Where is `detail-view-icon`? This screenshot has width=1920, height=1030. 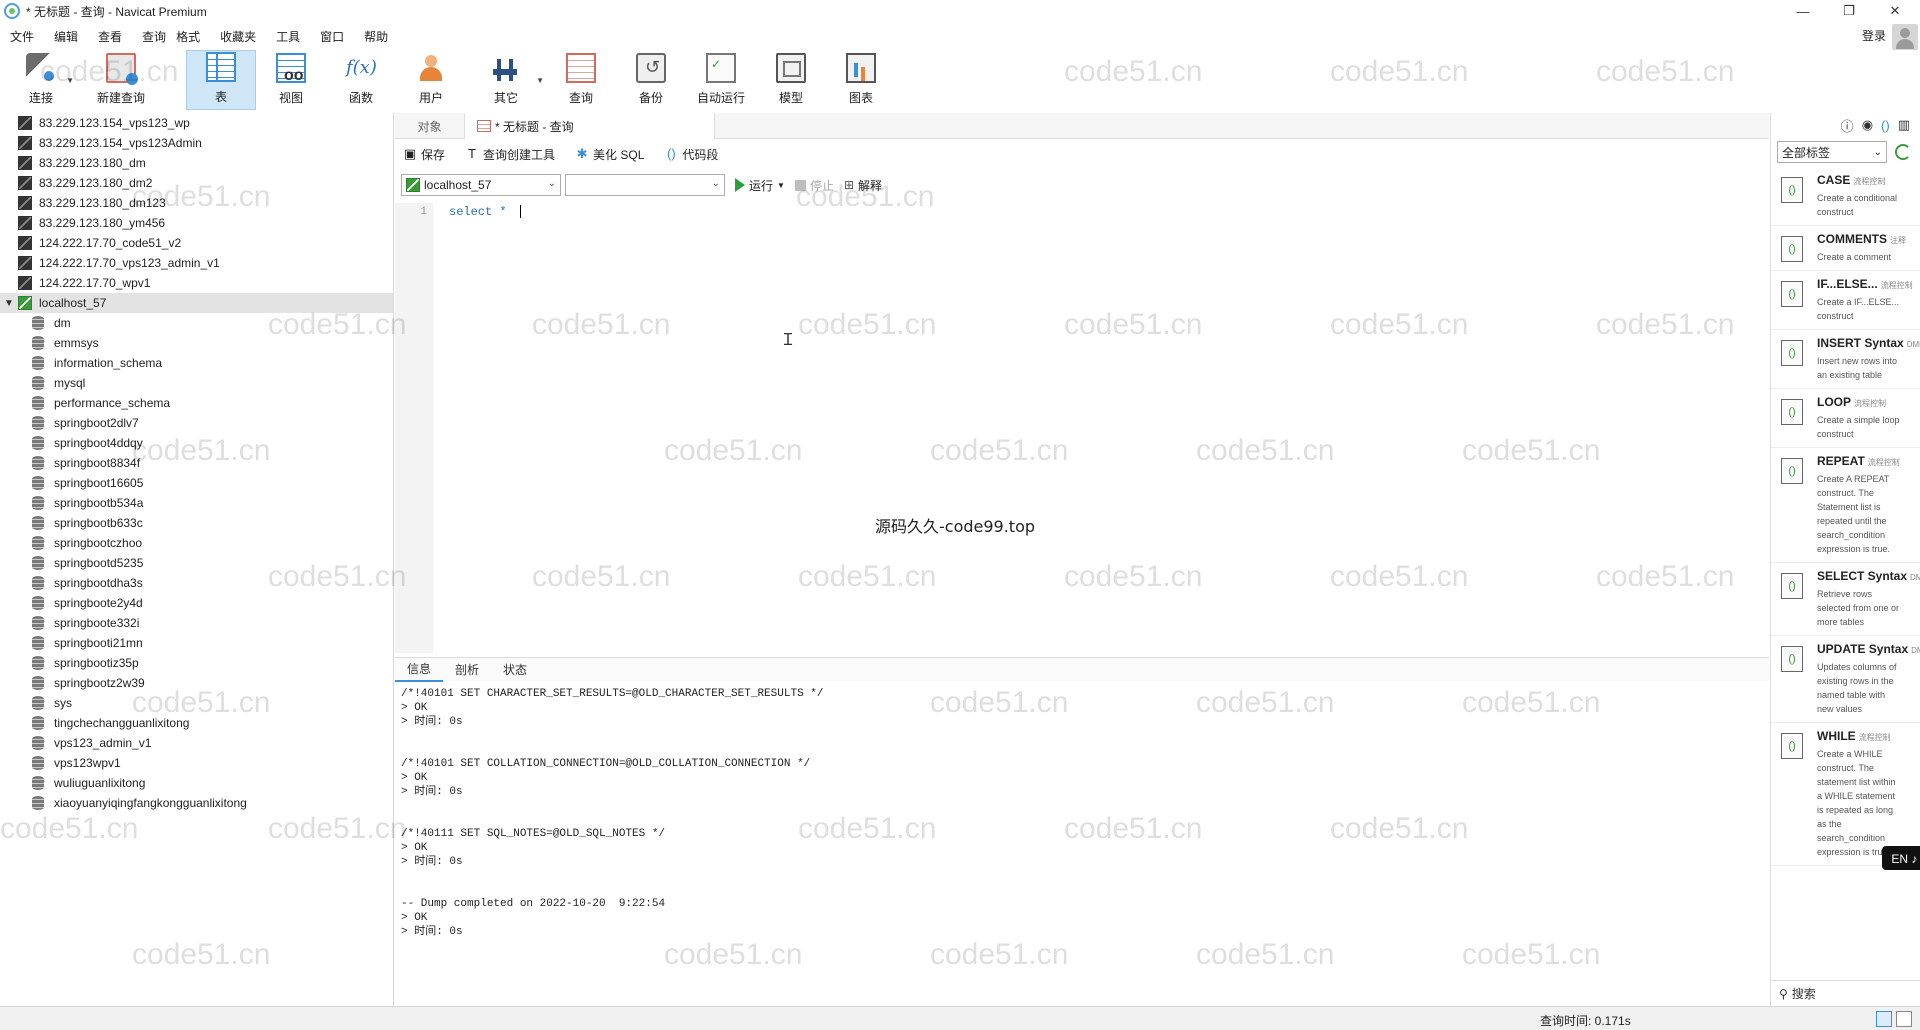
detail-view-icon is located at coordinates (1904, 1019).